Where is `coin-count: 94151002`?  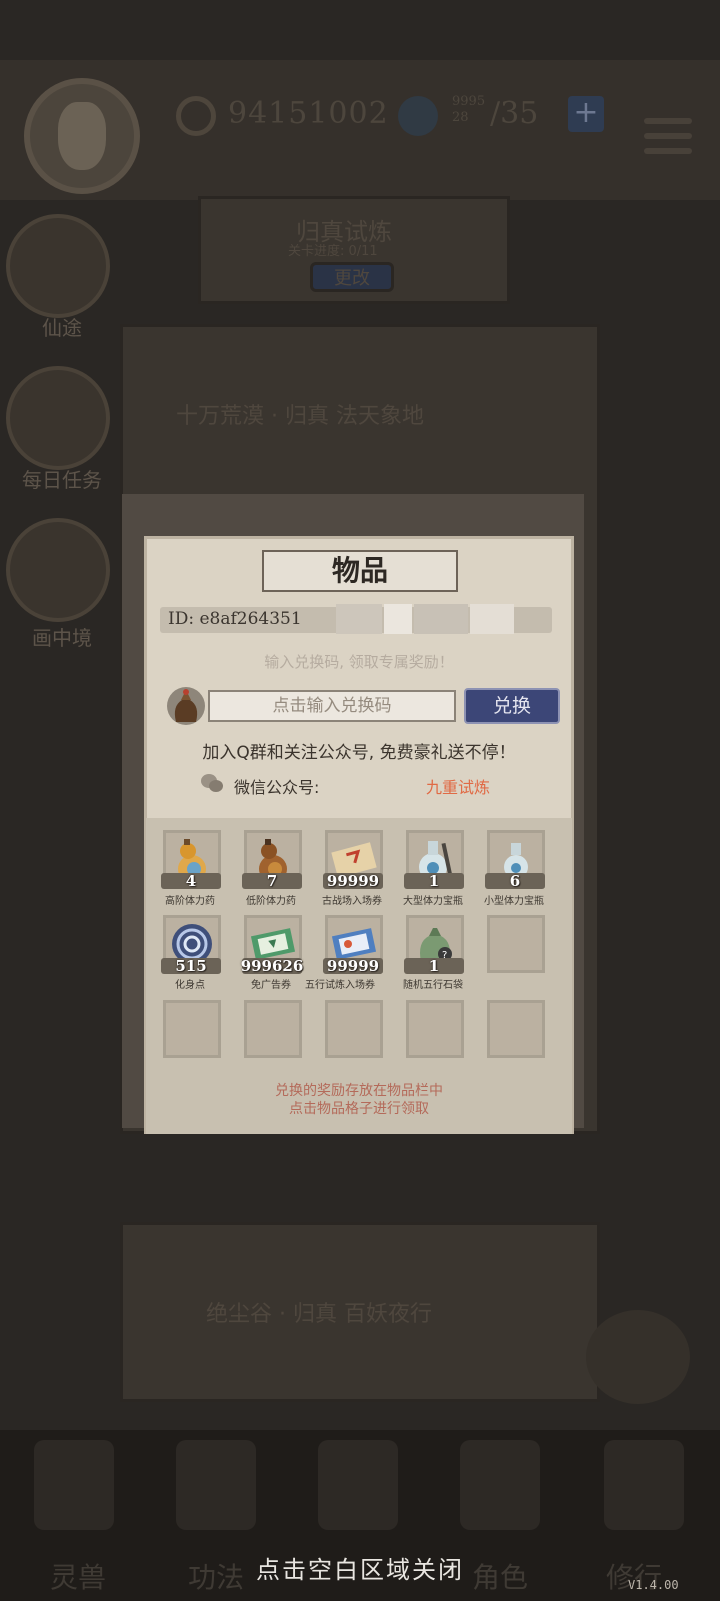
coin-count: 94151002 is located at coordinates (308, 113).